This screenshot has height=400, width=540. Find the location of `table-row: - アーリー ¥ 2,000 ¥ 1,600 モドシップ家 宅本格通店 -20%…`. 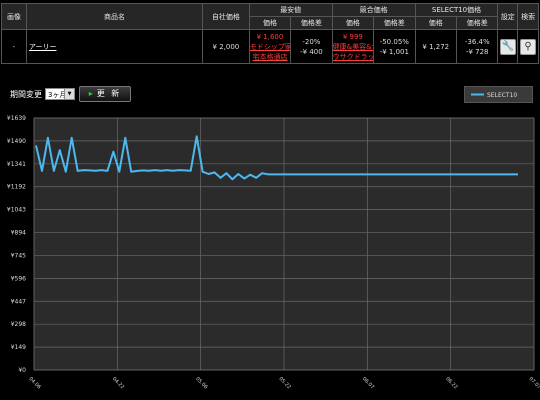

table-row: - アーリー ¥ 2,000 ¥ 1,600 モドシップ家 宅本格通店 -20%… is located at coordinates (270, 46).